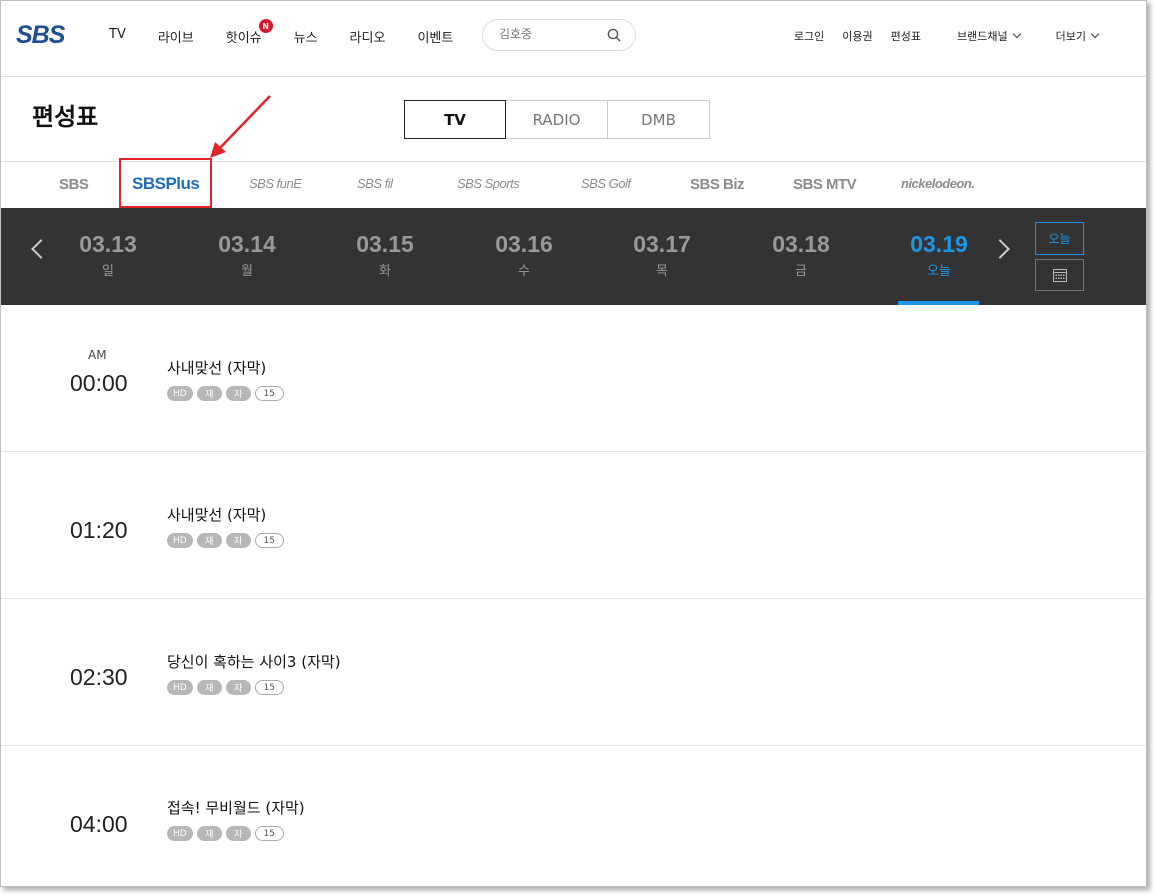 The width and height of the screenshot is (1155, 895). Describe the element at coordinates (176, 36) in the screenshot. I see `menu-item-live: 라이브` at that location.